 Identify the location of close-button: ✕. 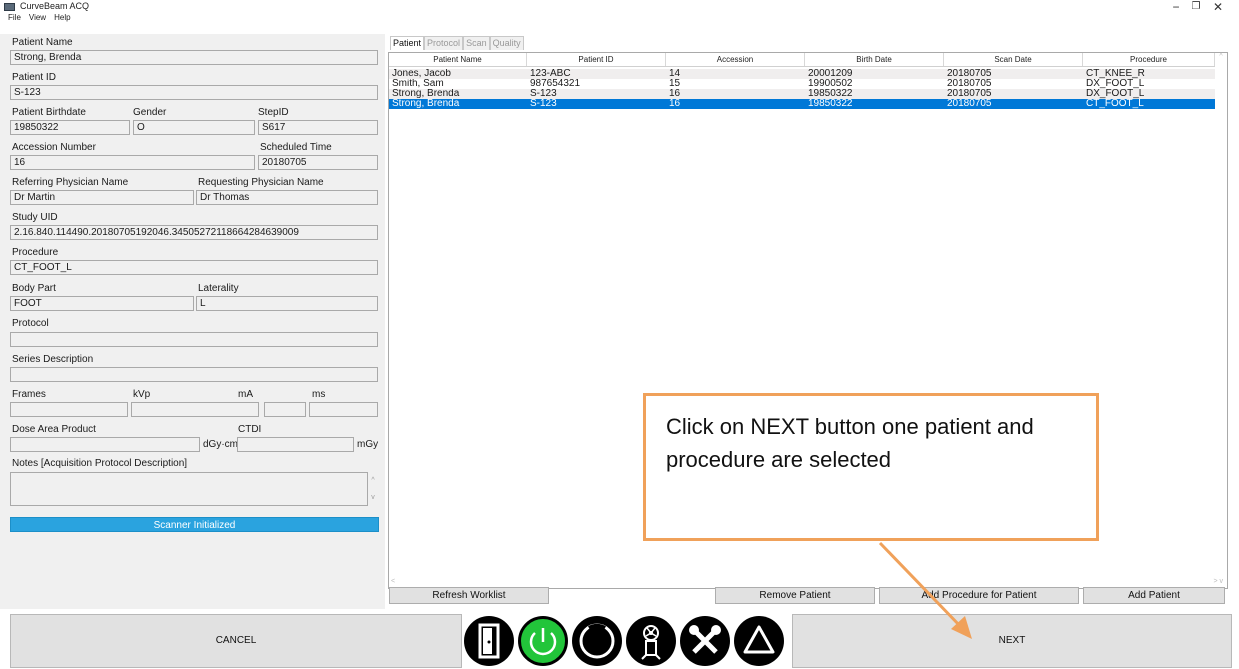
(1218, 7).